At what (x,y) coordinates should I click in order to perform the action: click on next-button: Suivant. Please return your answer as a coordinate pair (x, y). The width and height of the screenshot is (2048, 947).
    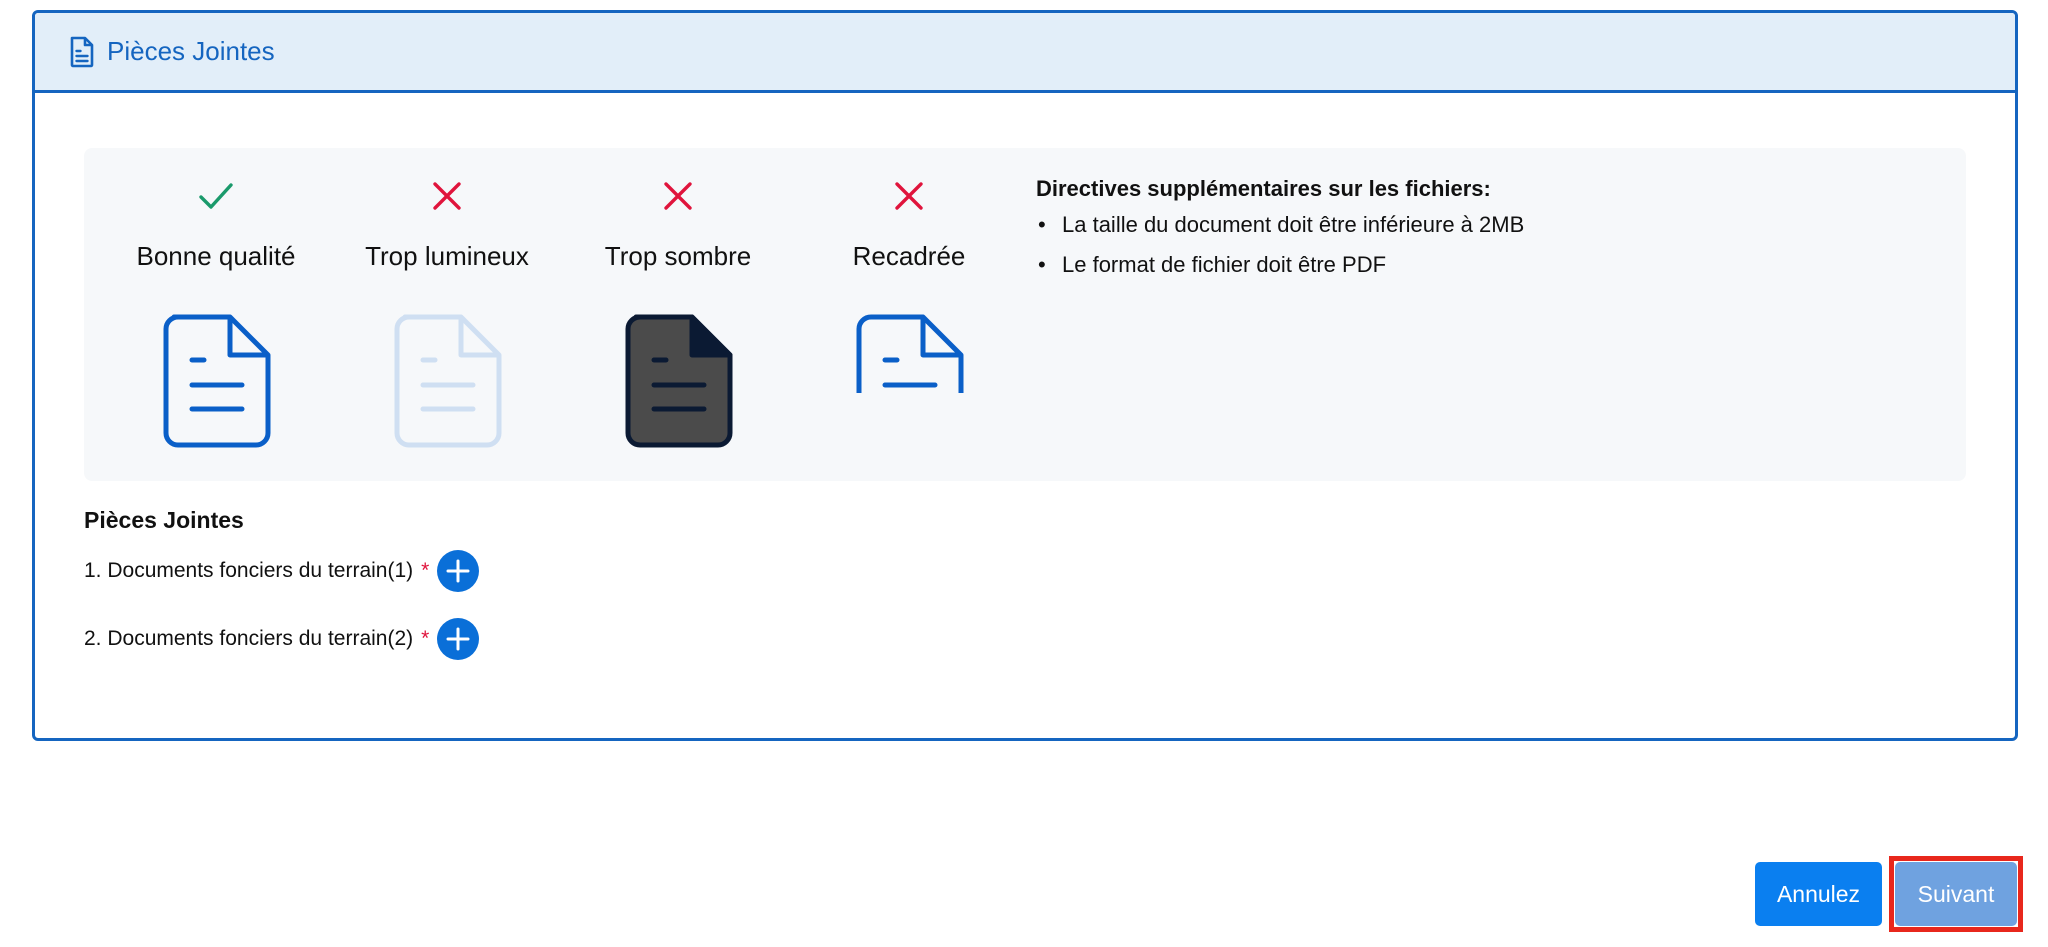
    Looking at the image, I should click on (1956, 894).